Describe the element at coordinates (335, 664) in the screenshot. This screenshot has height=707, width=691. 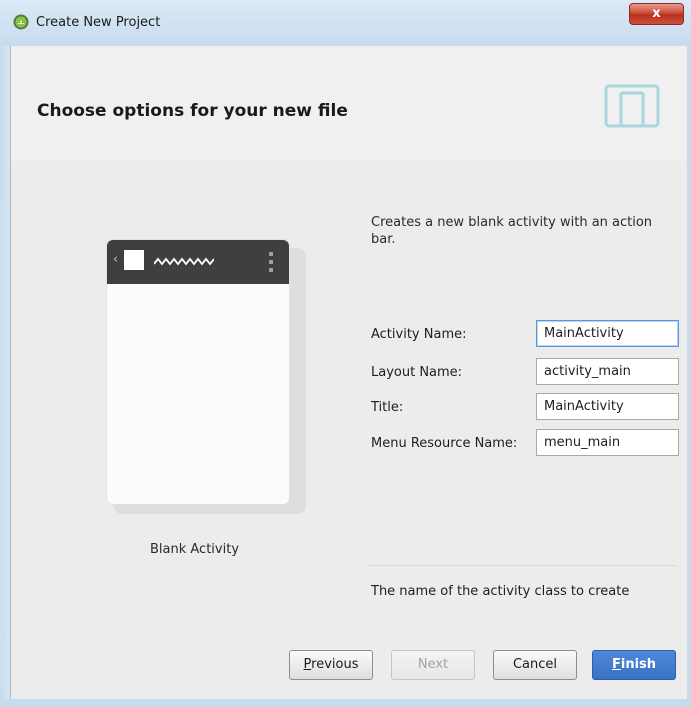
I see `previous-label: revious` at that location.